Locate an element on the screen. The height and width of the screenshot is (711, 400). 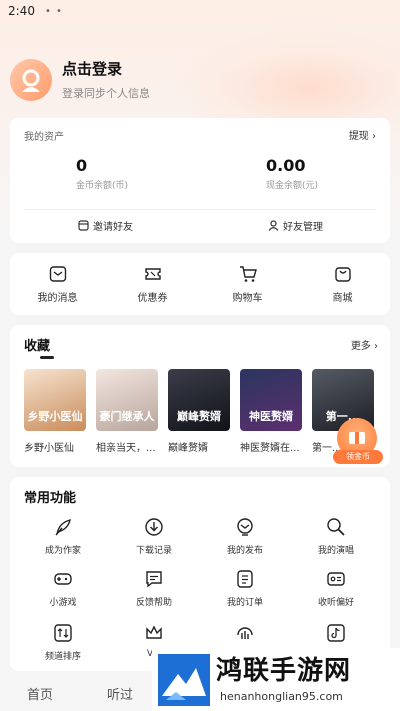
tool-feedback-help: 反馈帮助 is located at coordinates (154, 588).